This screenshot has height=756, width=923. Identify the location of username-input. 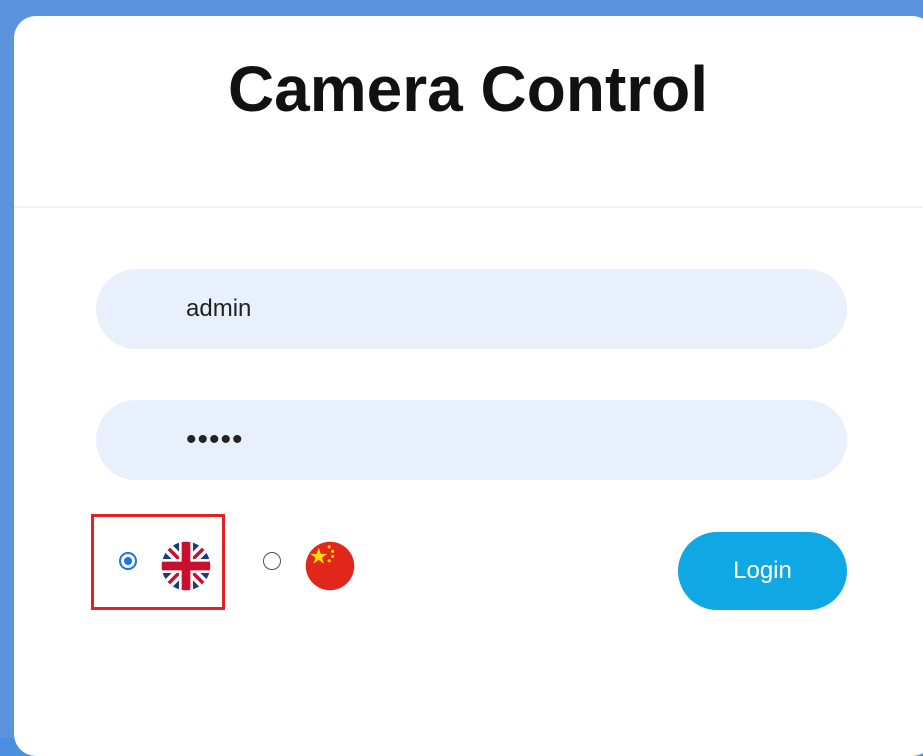
(471, 309).